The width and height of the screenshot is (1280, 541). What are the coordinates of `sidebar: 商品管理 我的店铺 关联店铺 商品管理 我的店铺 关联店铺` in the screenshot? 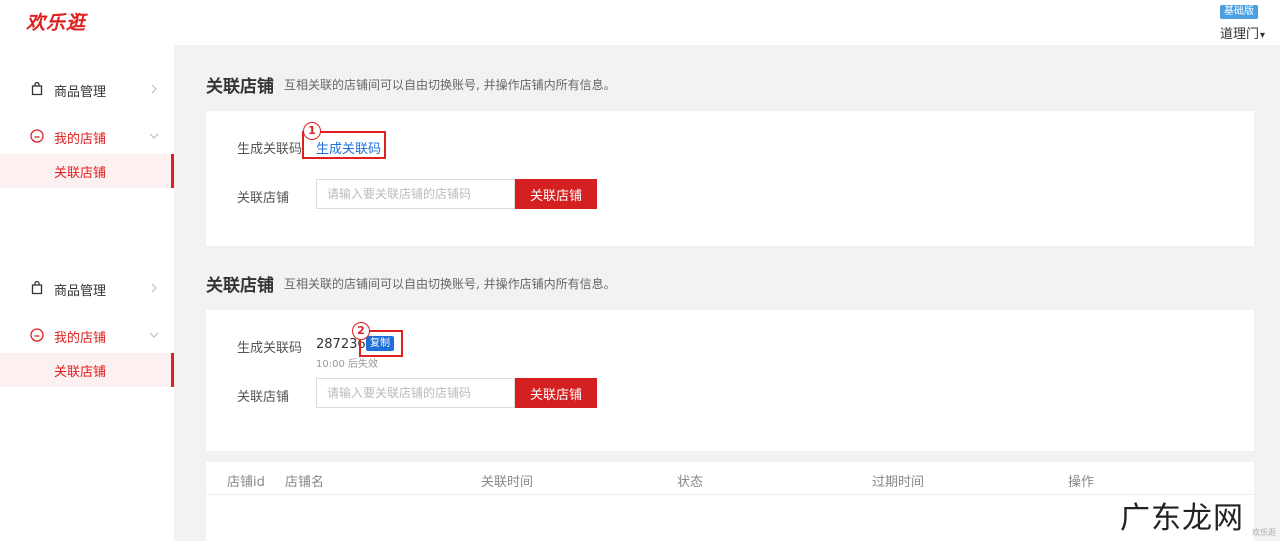 It's located at (87, 293).